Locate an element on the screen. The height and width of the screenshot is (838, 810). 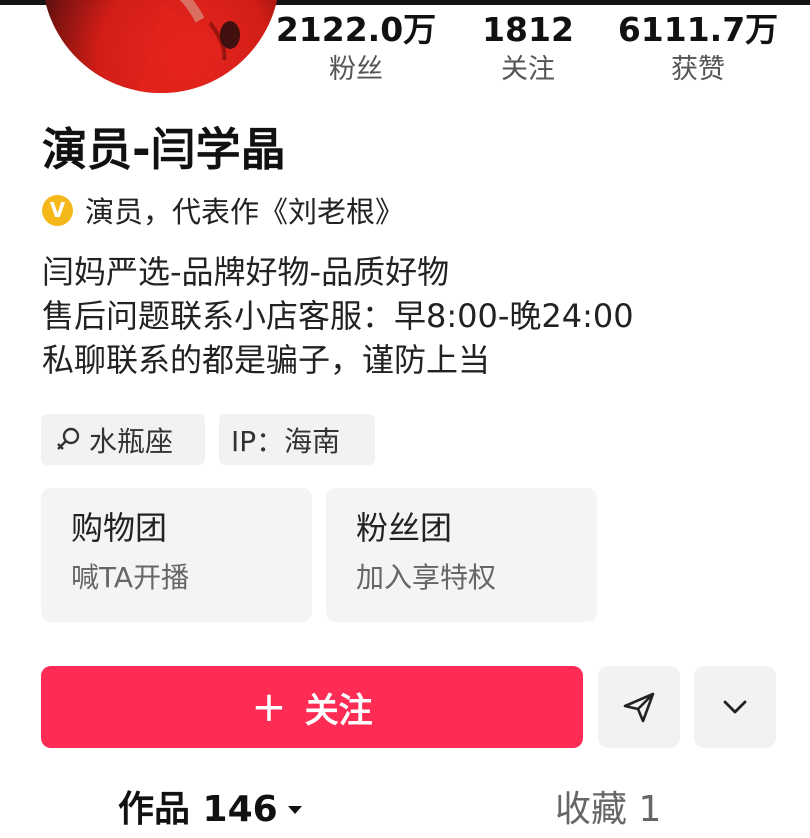
stat-fans: 2122.0万 粉丝 is located at coordinates (356, 49).